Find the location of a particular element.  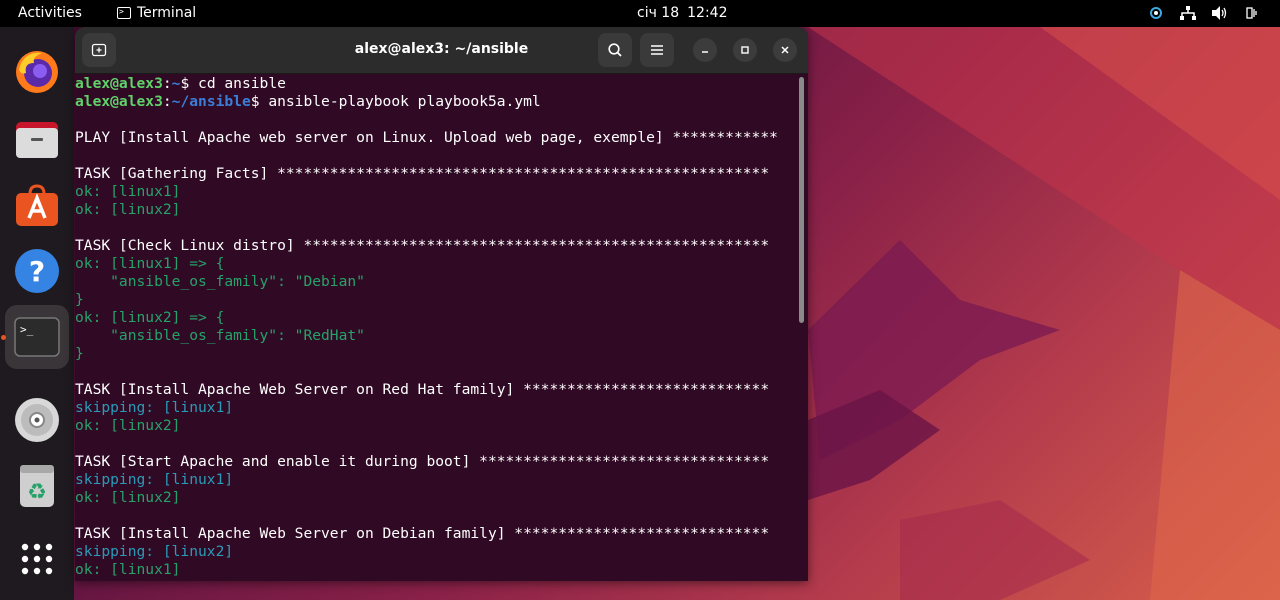

disc-icon is located at coordinates (37, 420).